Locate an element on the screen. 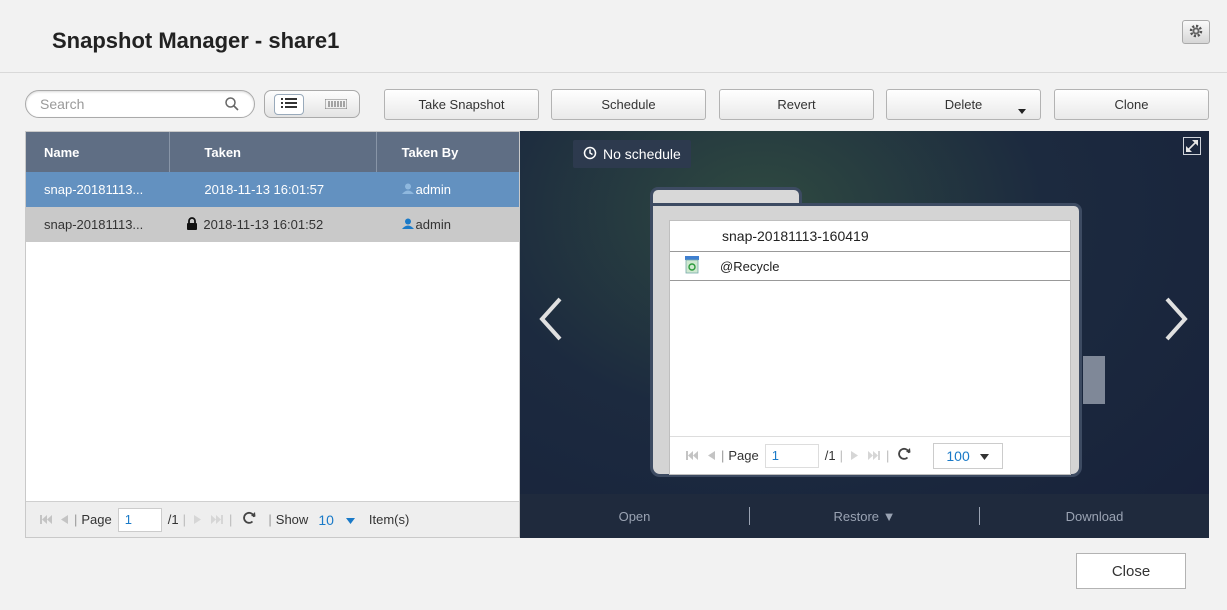 The height and width of the screenshot is (610, 1227). schedule-status-text: No schedule is located at coordinates (642, 154).